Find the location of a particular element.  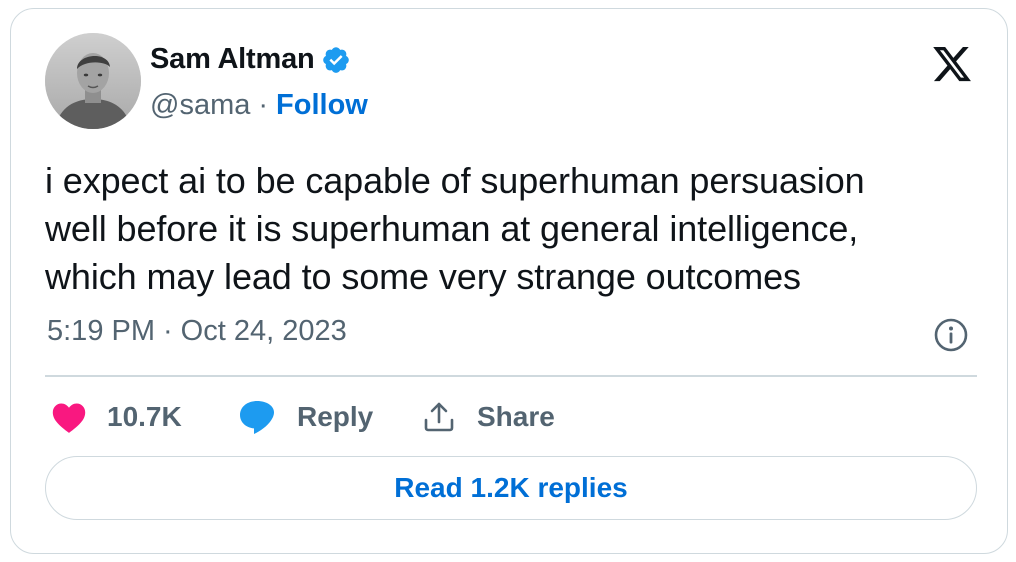

x-logo-icon is located at coordinates (952, 64).